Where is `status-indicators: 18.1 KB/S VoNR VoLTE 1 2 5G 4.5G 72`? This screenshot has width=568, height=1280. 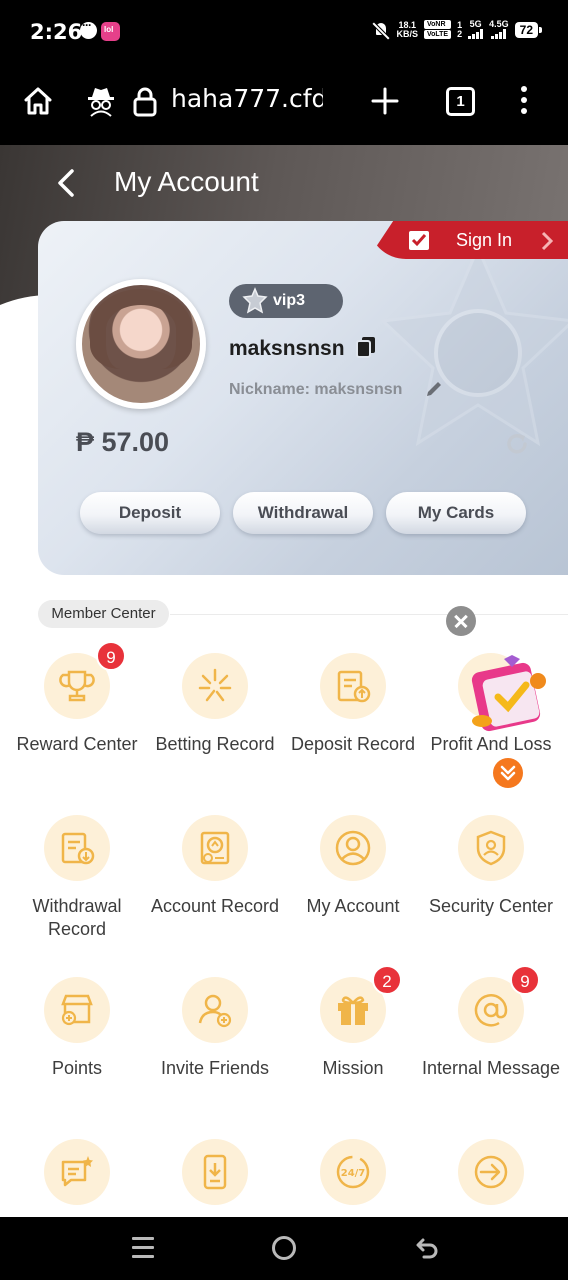 status-indicators: 18.1 KB/S VoNR VoLTE 1 2 5G 4.5G 72 is located at coordinates (457, 29).